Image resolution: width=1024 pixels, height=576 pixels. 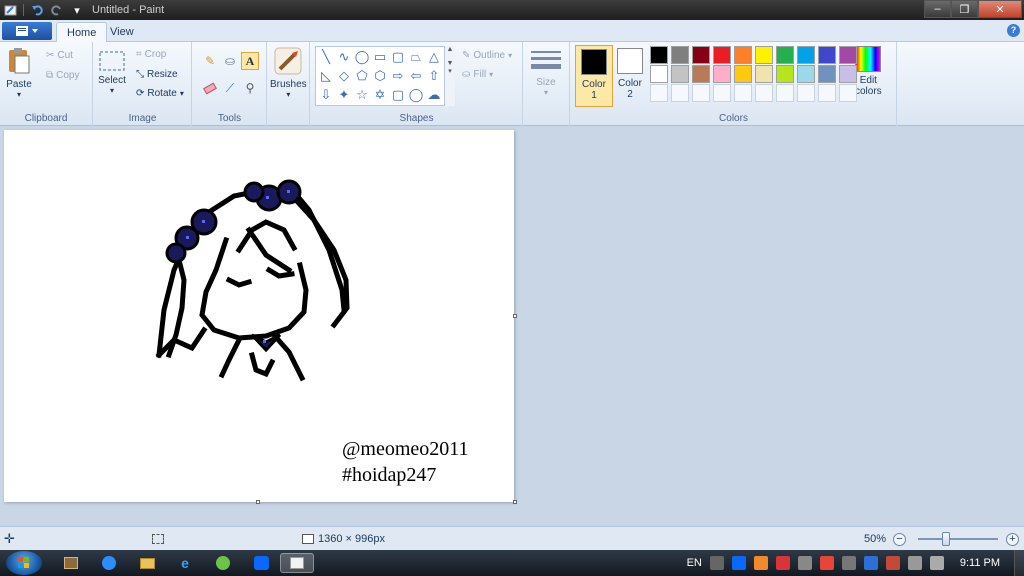 I want to click on show-desktop-button, so click(x=1019, y=563).